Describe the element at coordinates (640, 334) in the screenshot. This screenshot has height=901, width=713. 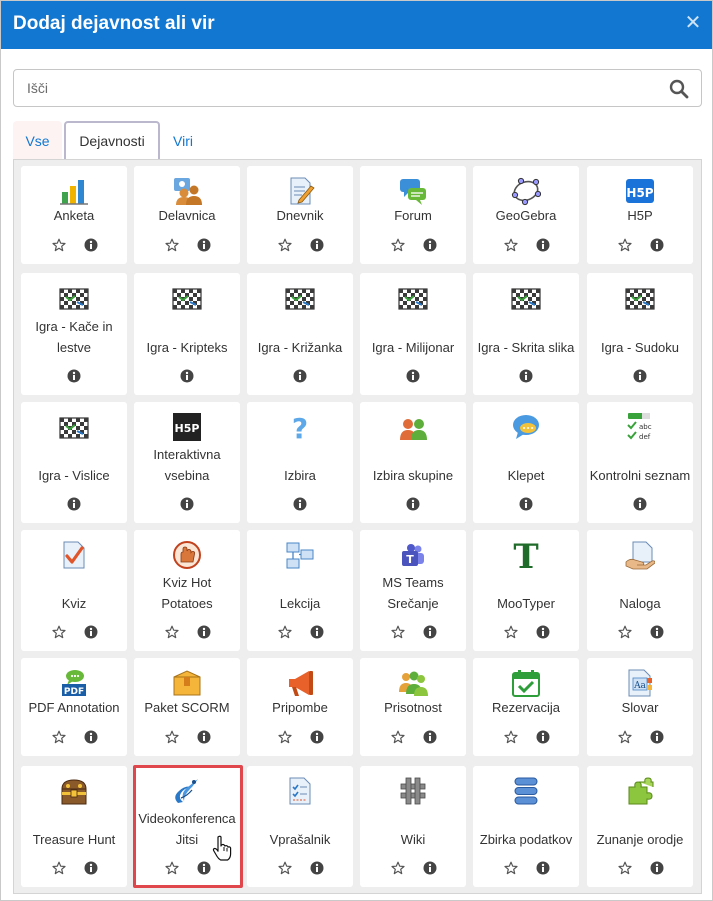
I see `activity-igra-sudoku: Igra - Sudoku` at that location.